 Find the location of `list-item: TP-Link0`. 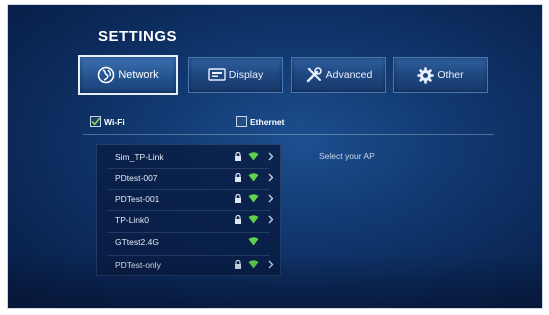

list-item: TP-Link0 is located at coordinates (188, 220).